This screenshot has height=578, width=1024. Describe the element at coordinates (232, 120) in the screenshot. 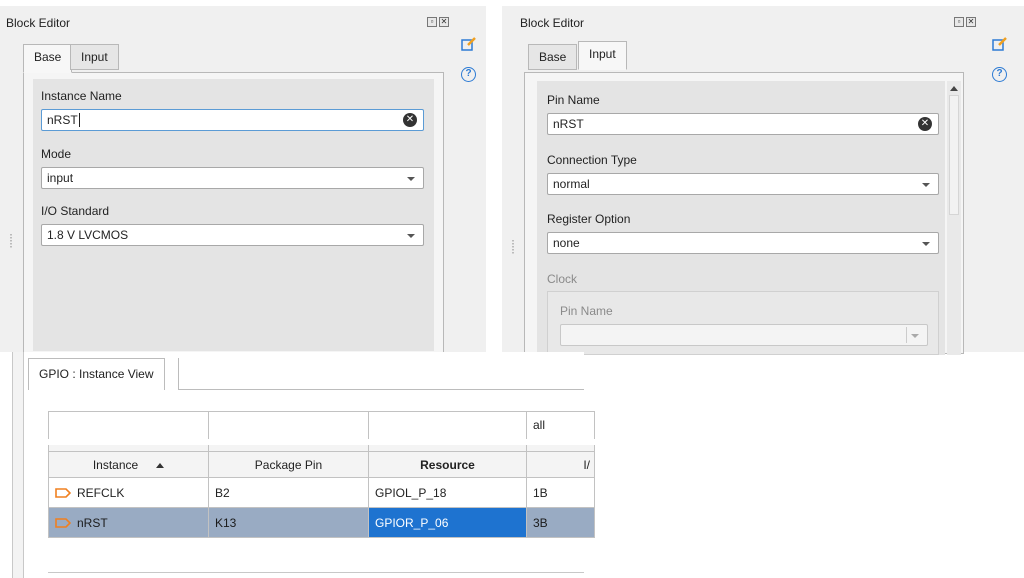

I see `instance-name-input: nRST ✕` at that location.